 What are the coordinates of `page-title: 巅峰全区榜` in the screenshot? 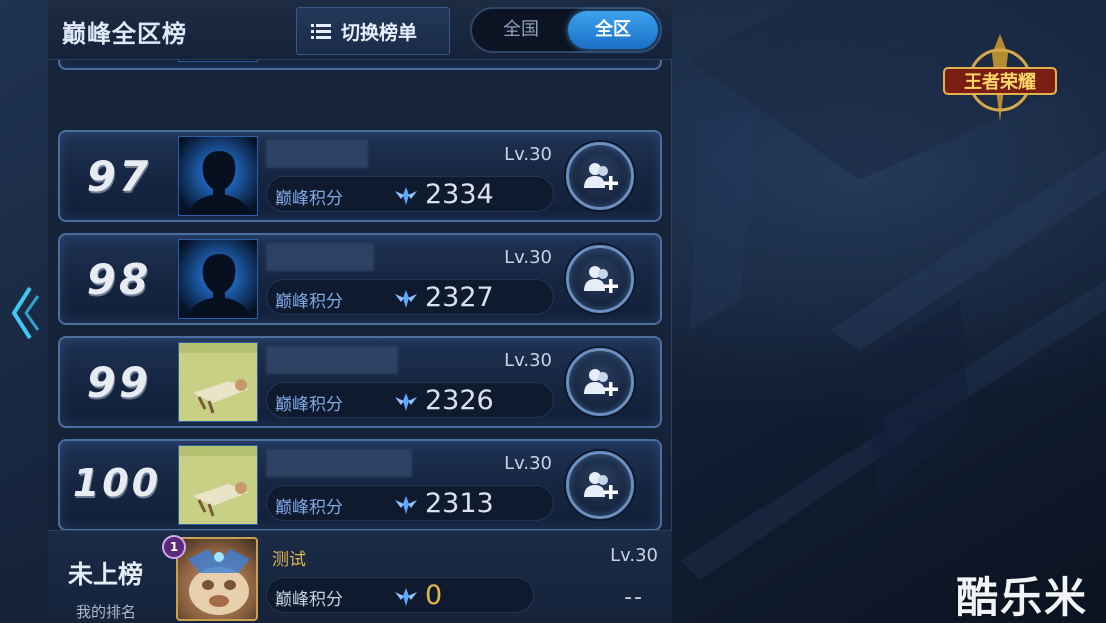 It's located at (124, 34).